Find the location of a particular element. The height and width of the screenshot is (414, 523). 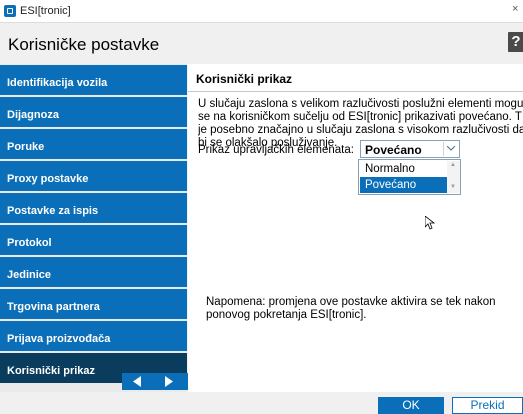

display-mode-select: Povećano is located at coordinates (410, 149).